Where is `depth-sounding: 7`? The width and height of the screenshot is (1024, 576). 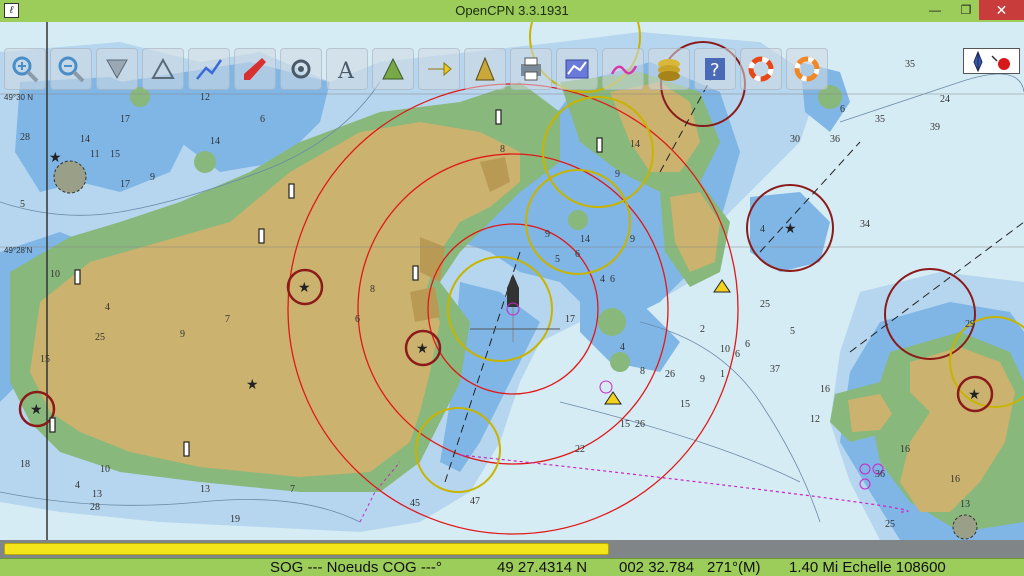
depth-sounding: 7 is located at coordinates (292, 489).